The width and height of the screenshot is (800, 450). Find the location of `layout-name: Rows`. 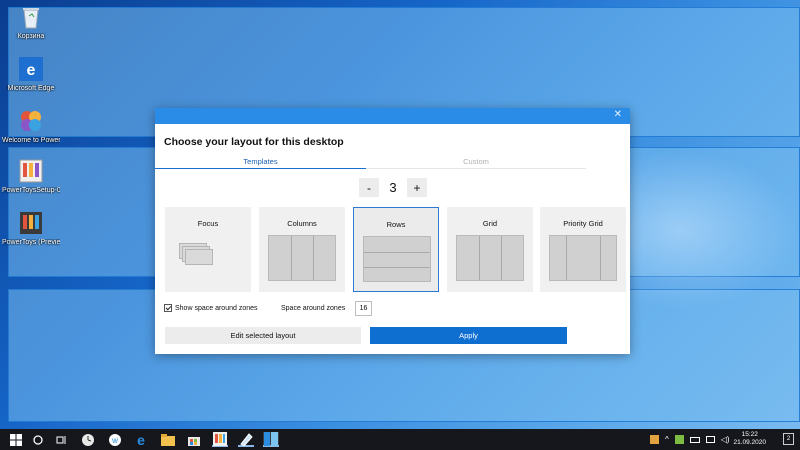

layout-name: Rows is located at coordinates (396, 224).